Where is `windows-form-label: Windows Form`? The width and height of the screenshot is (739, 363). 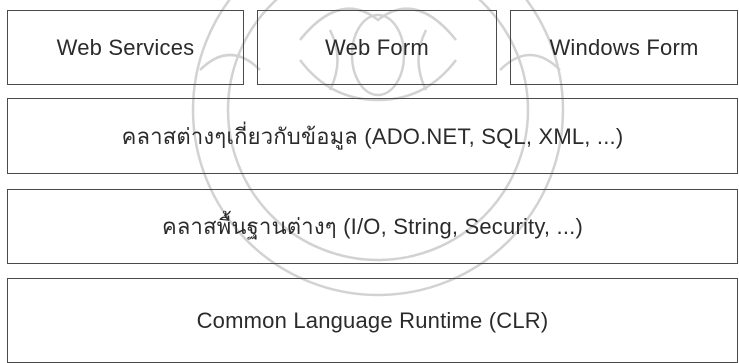 windows-form-label: Windows Form is located at coordinates (624, 47).